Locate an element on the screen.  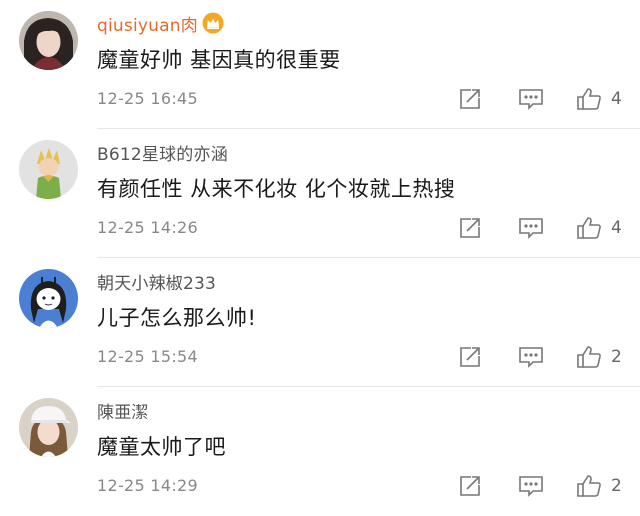
comment-text: 魔童好帅 基因真的很重要 is located at coordinates (219, 60).